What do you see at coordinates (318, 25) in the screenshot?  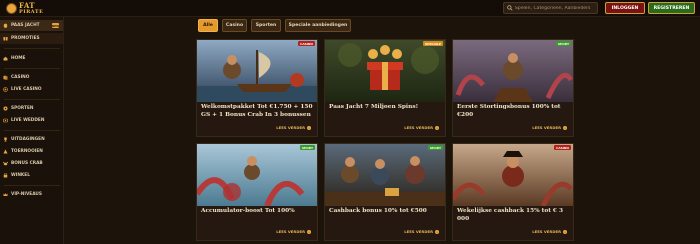 I see `tab-speciale-aanbiedingen: Speciale aanbiedingen` at bounding box center [318, 25].